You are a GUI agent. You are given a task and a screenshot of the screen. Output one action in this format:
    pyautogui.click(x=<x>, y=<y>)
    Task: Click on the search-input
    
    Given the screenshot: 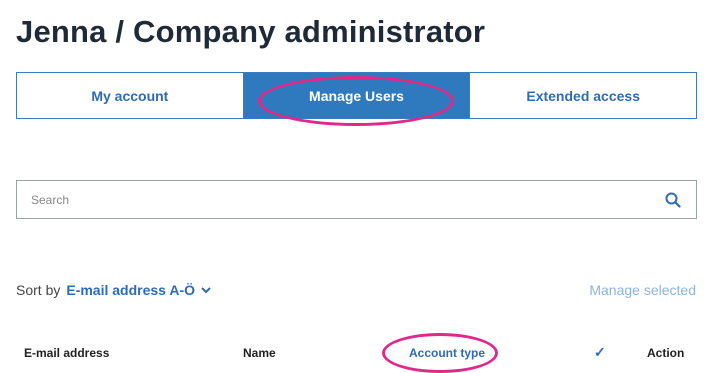 What is the action you would take?
    pyautogui.click(x=338, y=199)
    